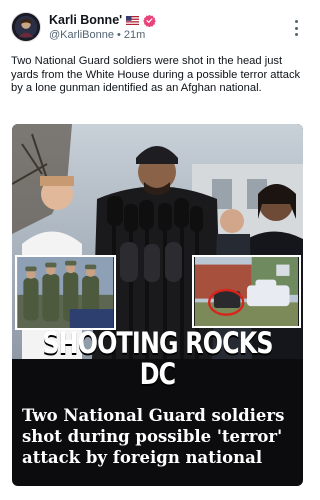  What do you see at coordinates (296, 28) in the screenshot?
I see `more-options-icon` at bounding box center [296, 28].